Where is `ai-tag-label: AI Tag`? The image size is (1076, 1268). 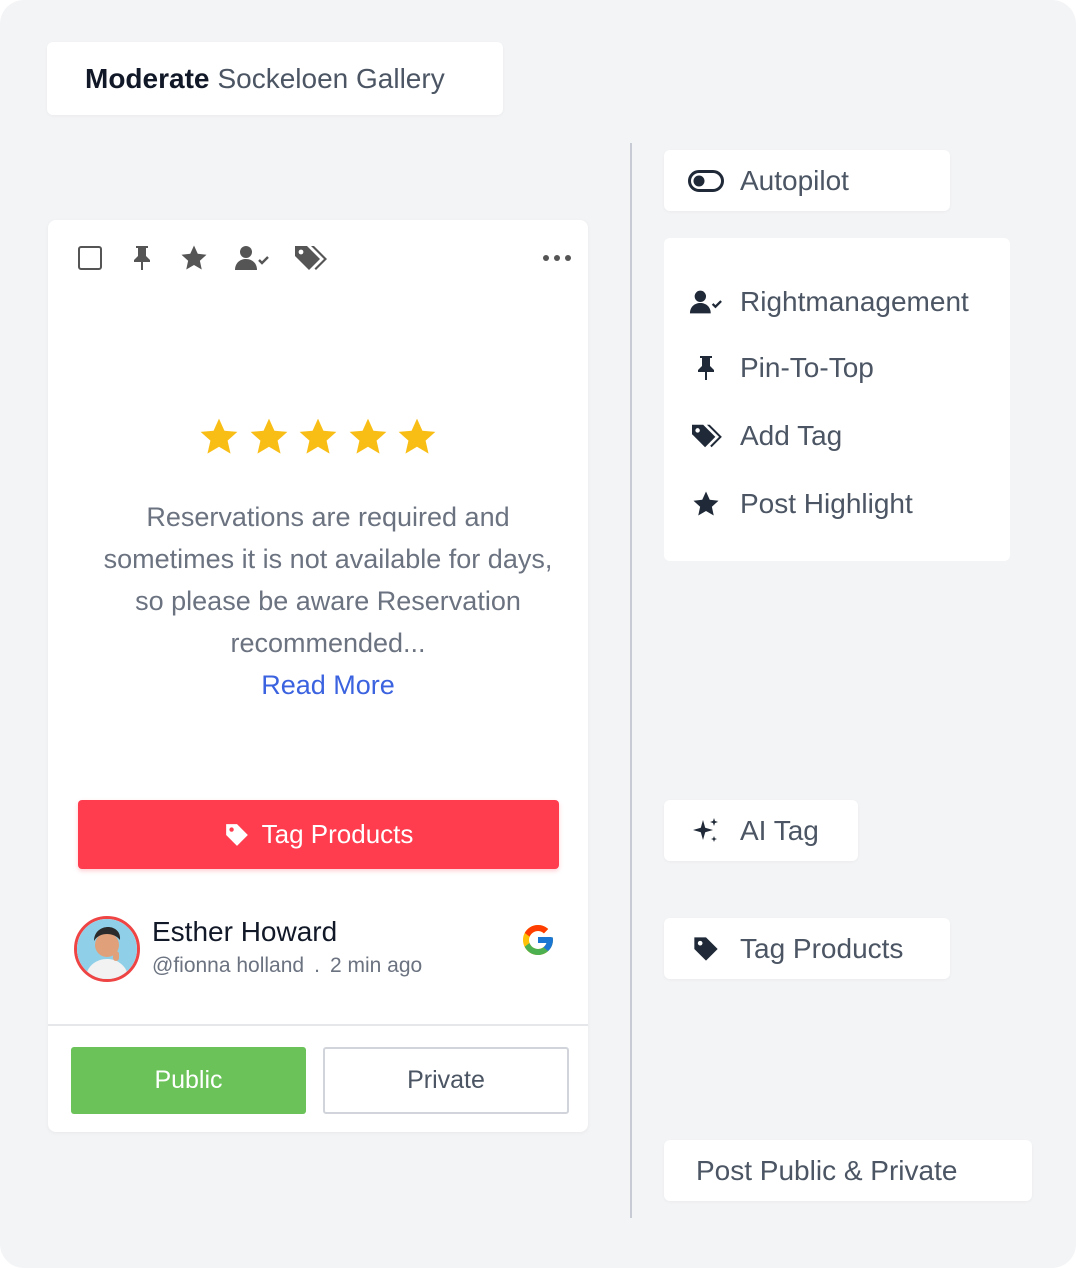 ai-tag-label: AI Tag is located at coordinates (779, 830).